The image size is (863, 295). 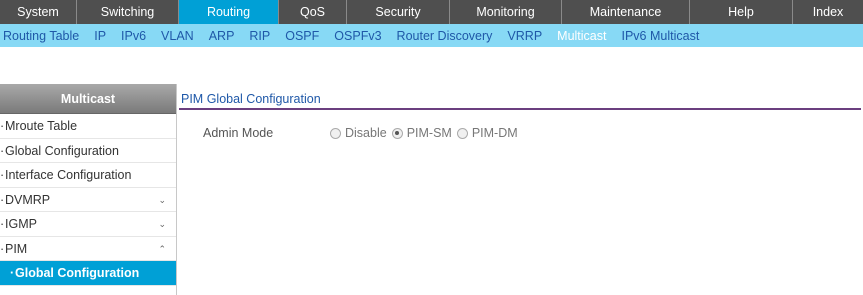 I want to click on tab-index: Index, so click(x=828, y=12).